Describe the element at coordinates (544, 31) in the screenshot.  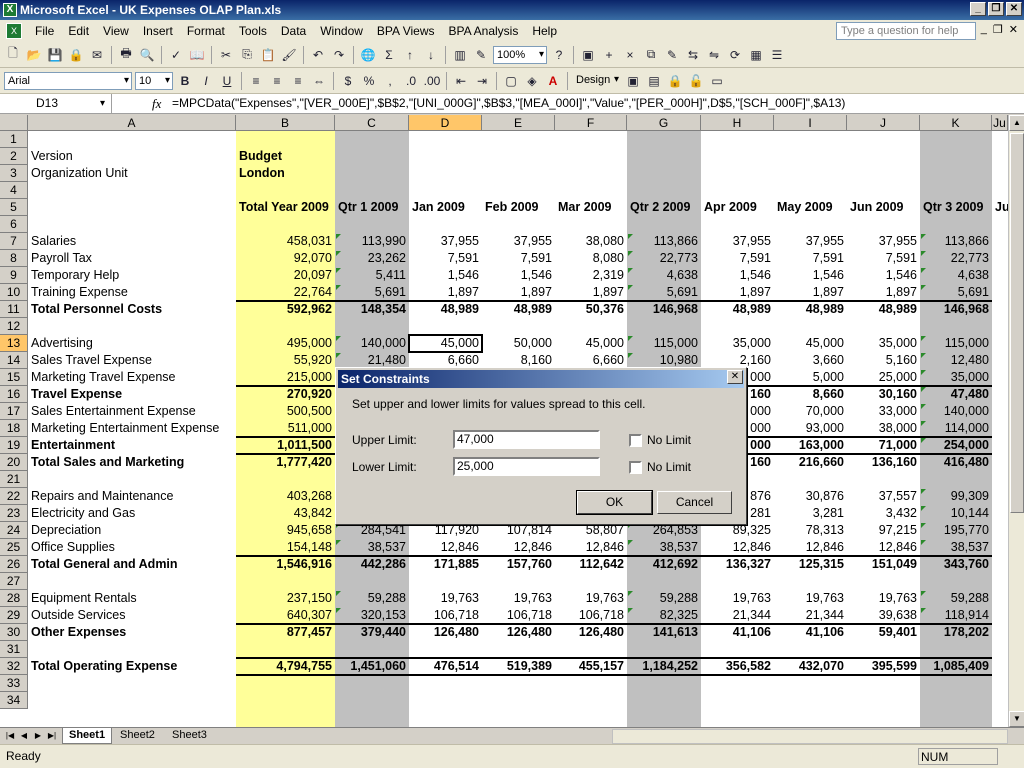
I see `menu-help: Help` at that location.